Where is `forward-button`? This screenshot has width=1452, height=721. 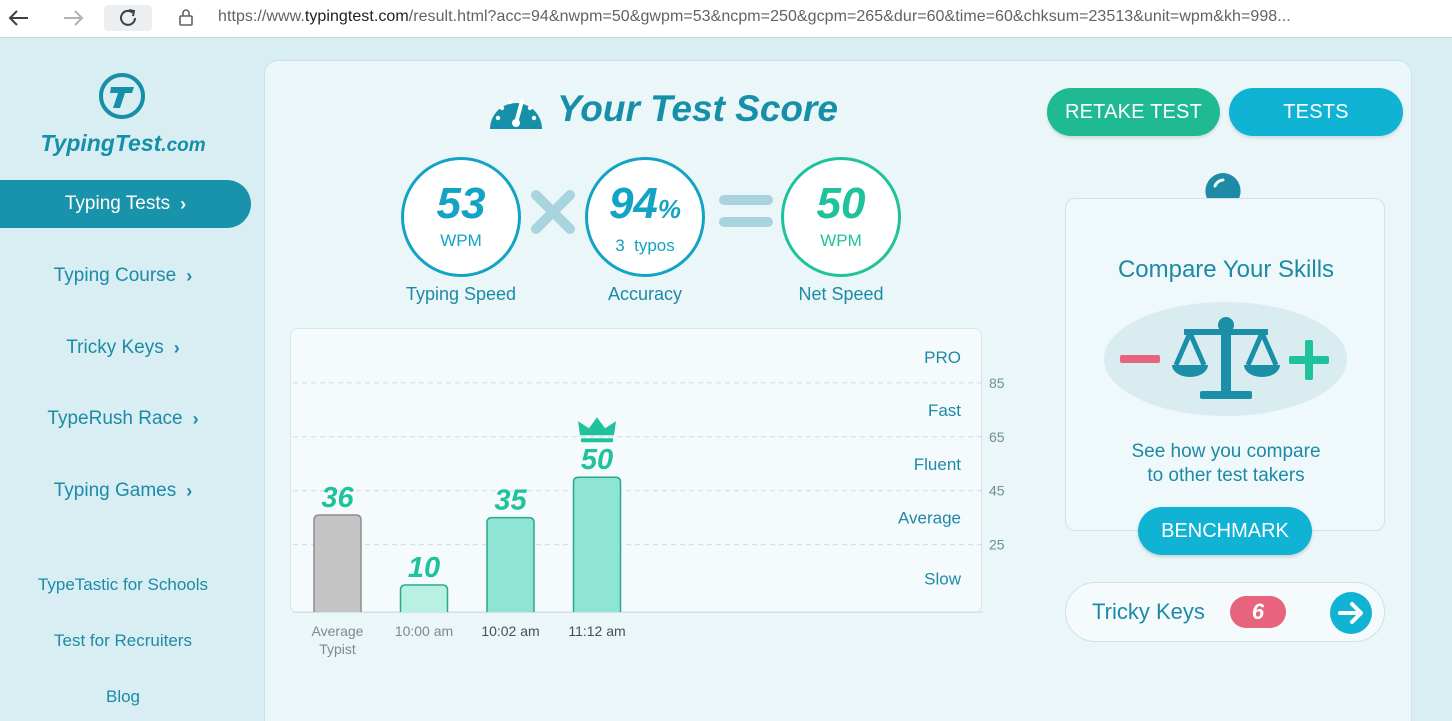 forward-button is located at coordinates (73, 18).